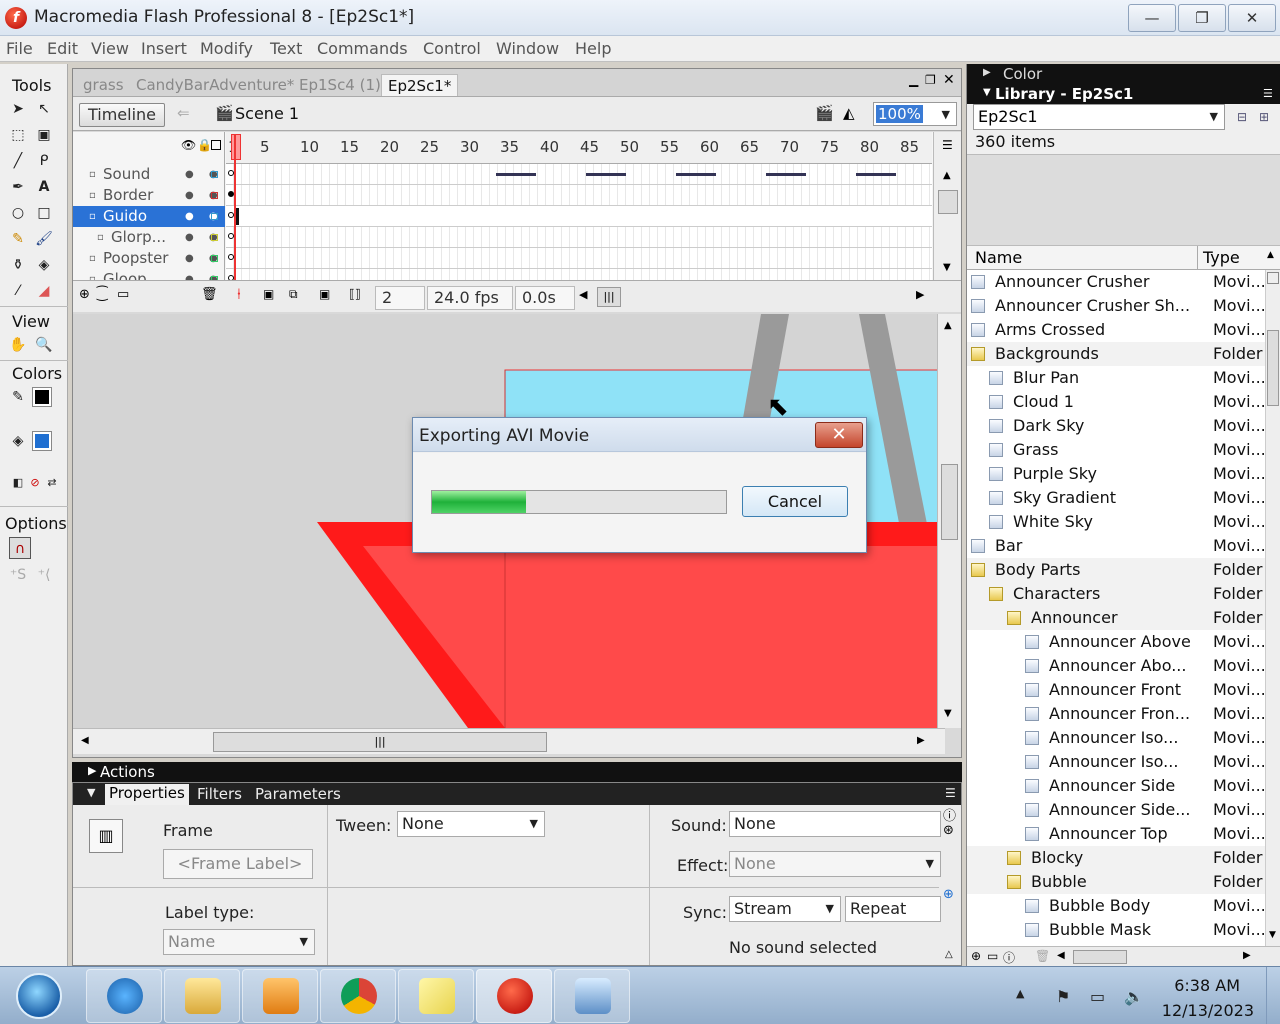 The height and width of the screenshot is (1024, 1280). Describe the element at coordinates (517, 772) in the screenshot. I see `actions-panel-bar: ▶ Actions` at that location.